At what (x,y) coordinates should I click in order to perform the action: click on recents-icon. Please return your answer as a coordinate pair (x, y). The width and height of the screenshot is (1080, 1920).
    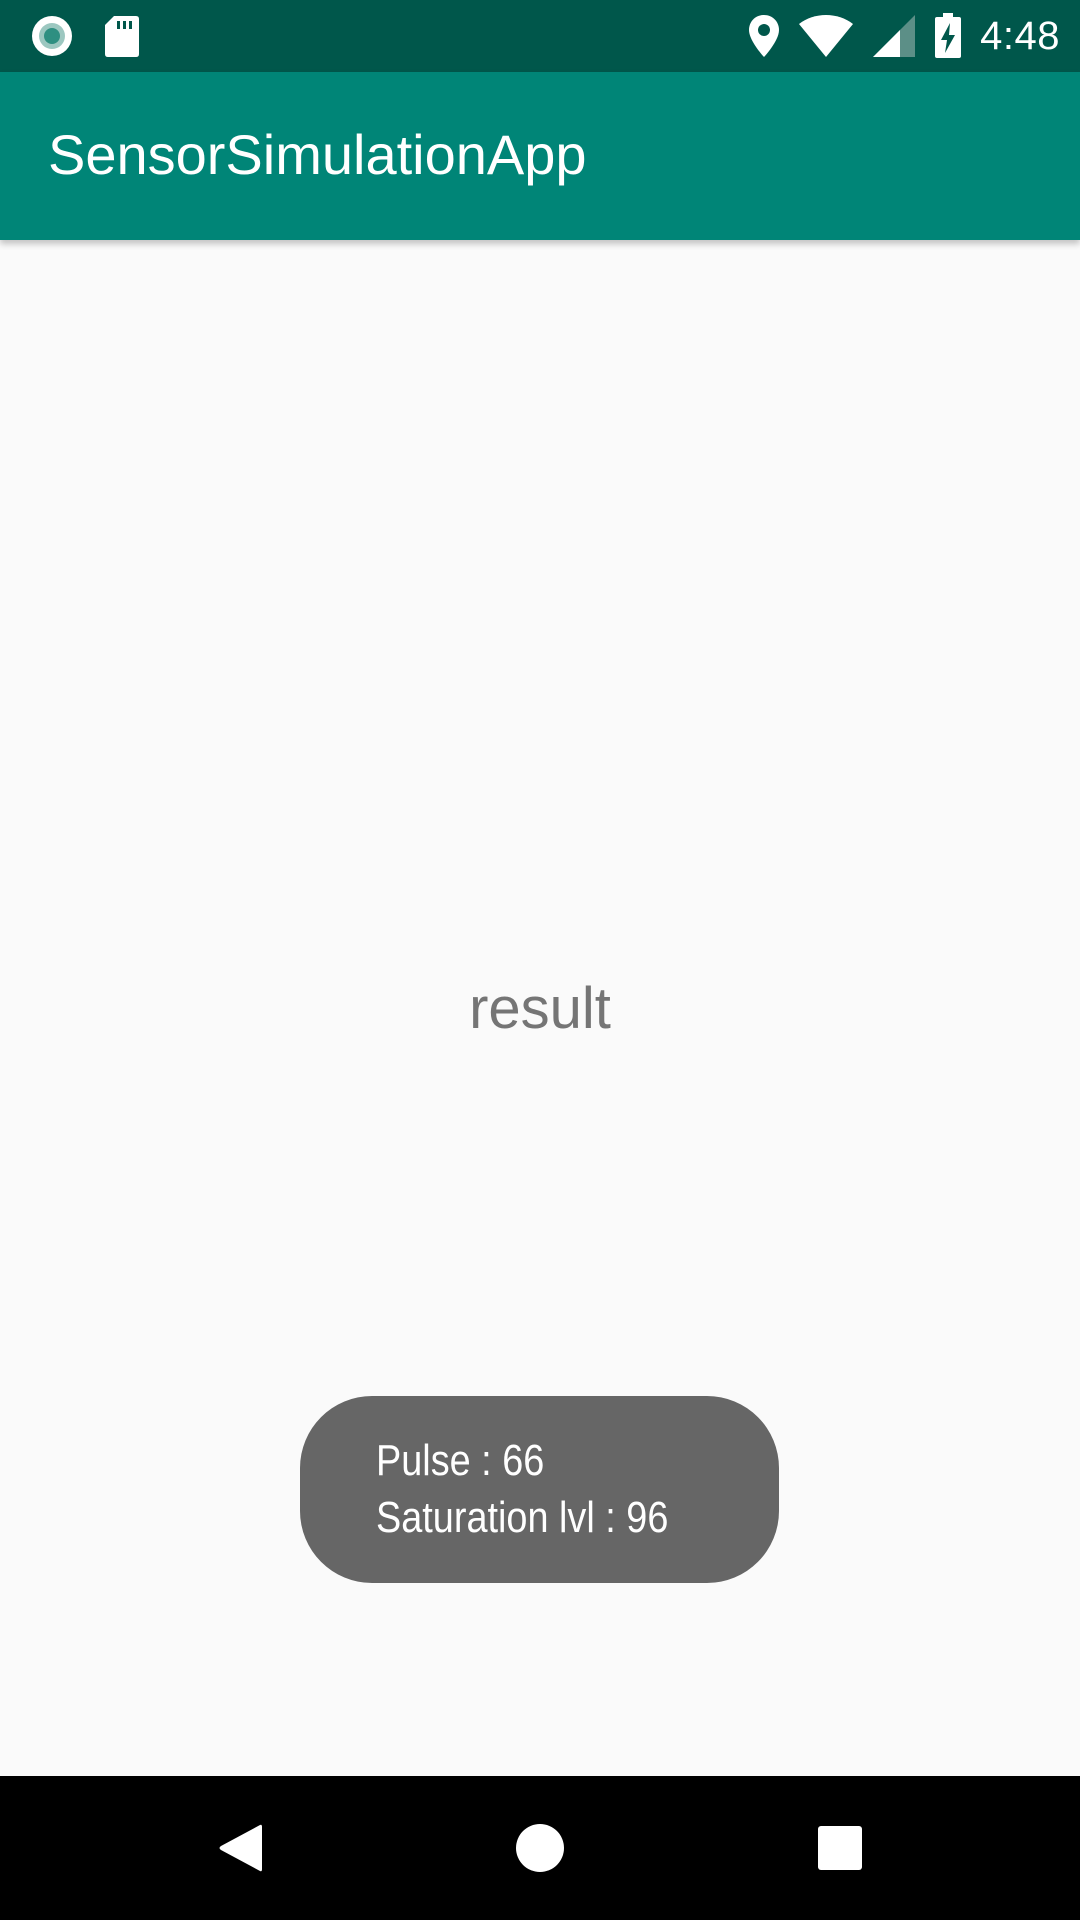
    Looking at the image, I should click on (840, 1848).